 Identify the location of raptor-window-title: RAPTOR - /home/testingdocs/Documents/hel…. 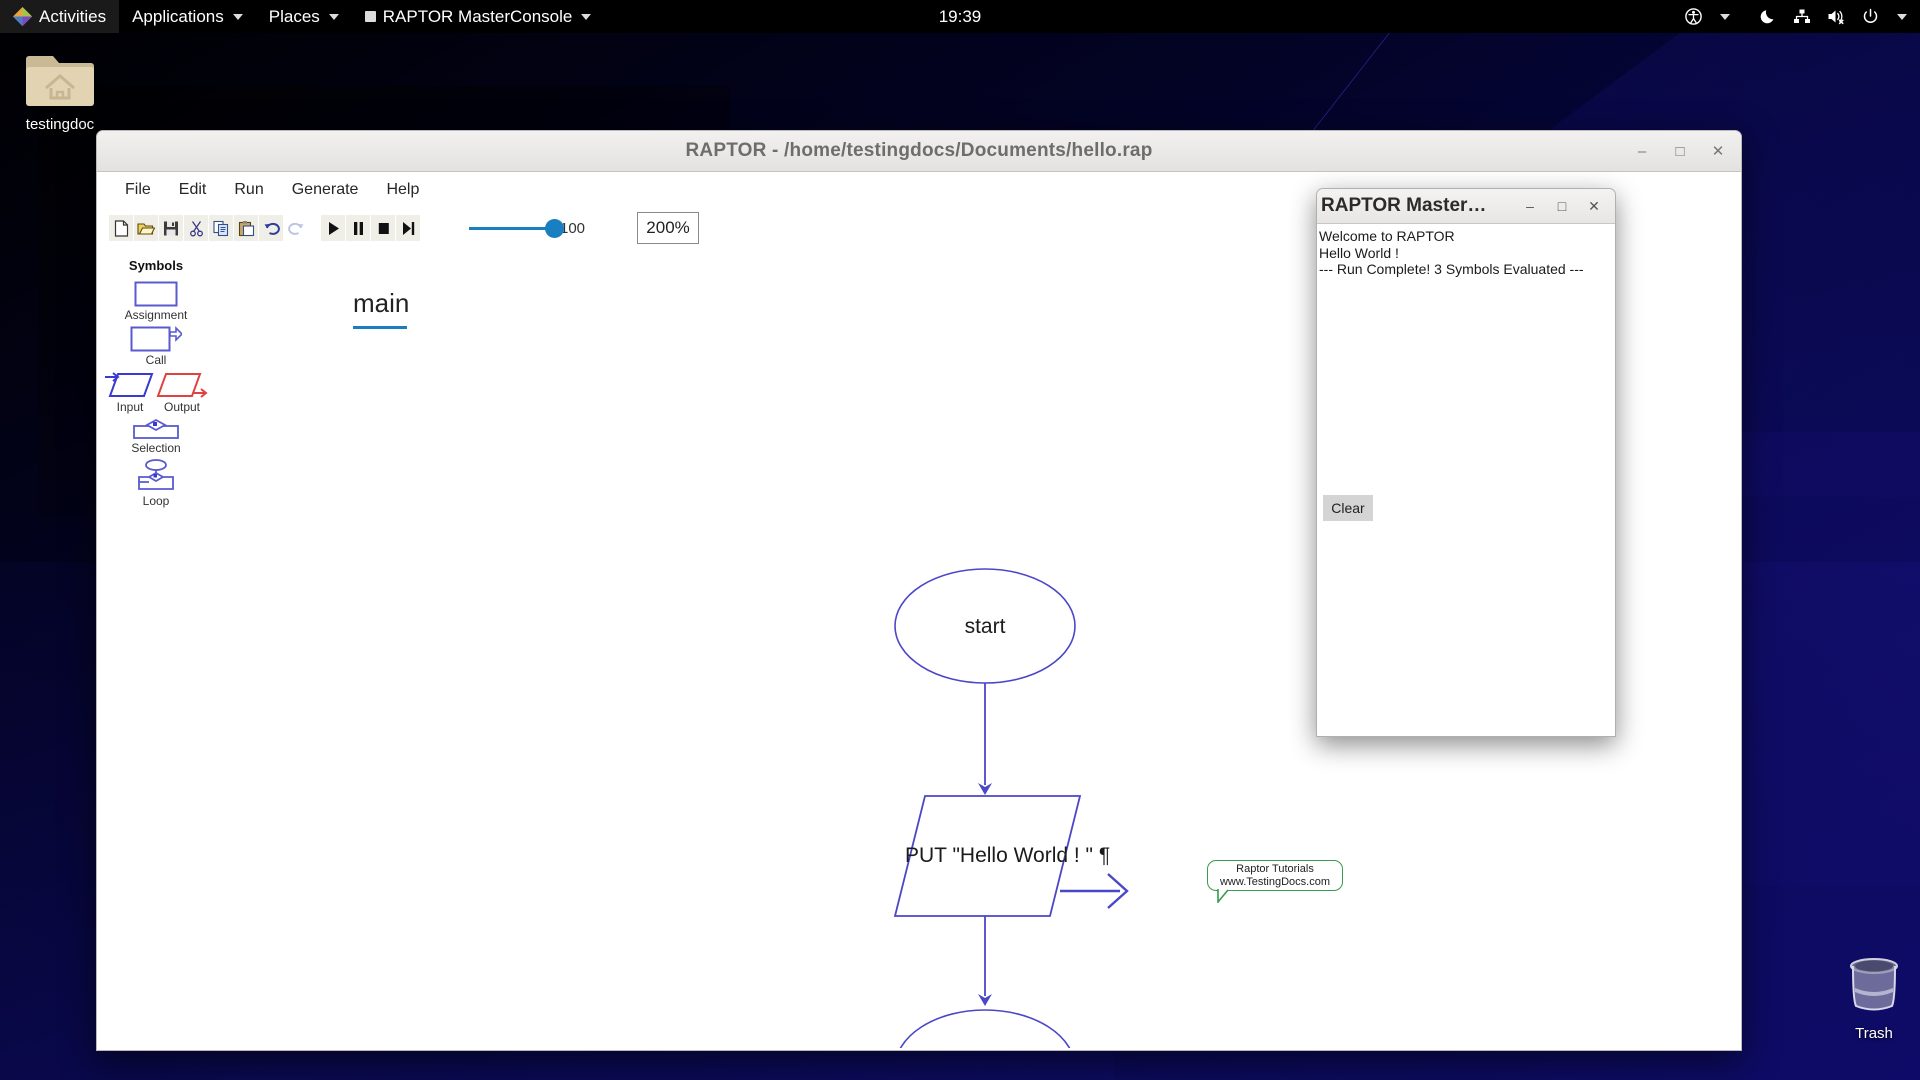
(919, 150).